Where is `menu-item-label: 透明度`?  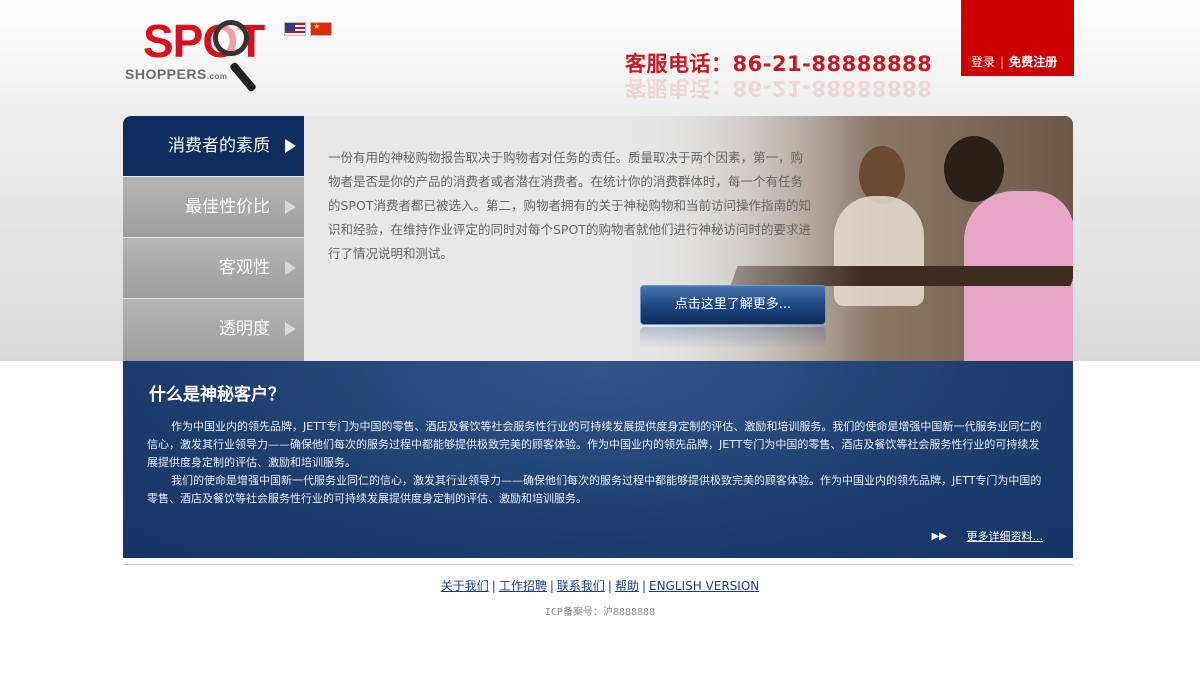
menu-item-label: 透明度 is located at coordinates (244, 329).